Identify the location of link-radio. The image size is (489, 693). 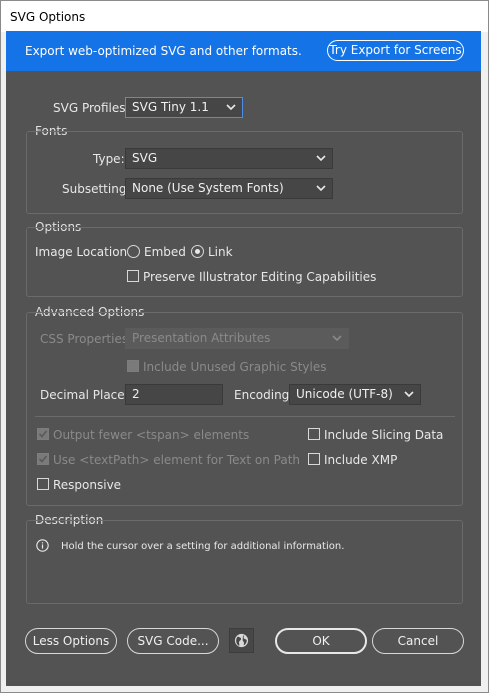
(197, 251).